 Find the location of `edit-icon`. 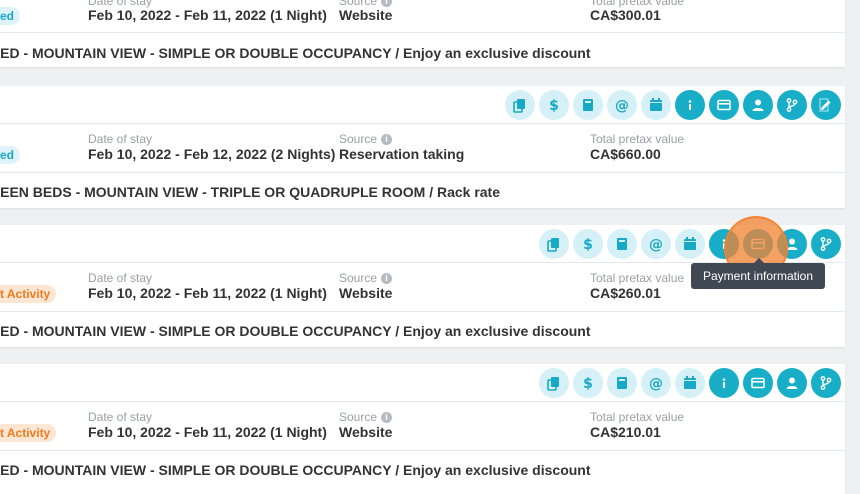

edit-icon is located at coordinates (826, 105).